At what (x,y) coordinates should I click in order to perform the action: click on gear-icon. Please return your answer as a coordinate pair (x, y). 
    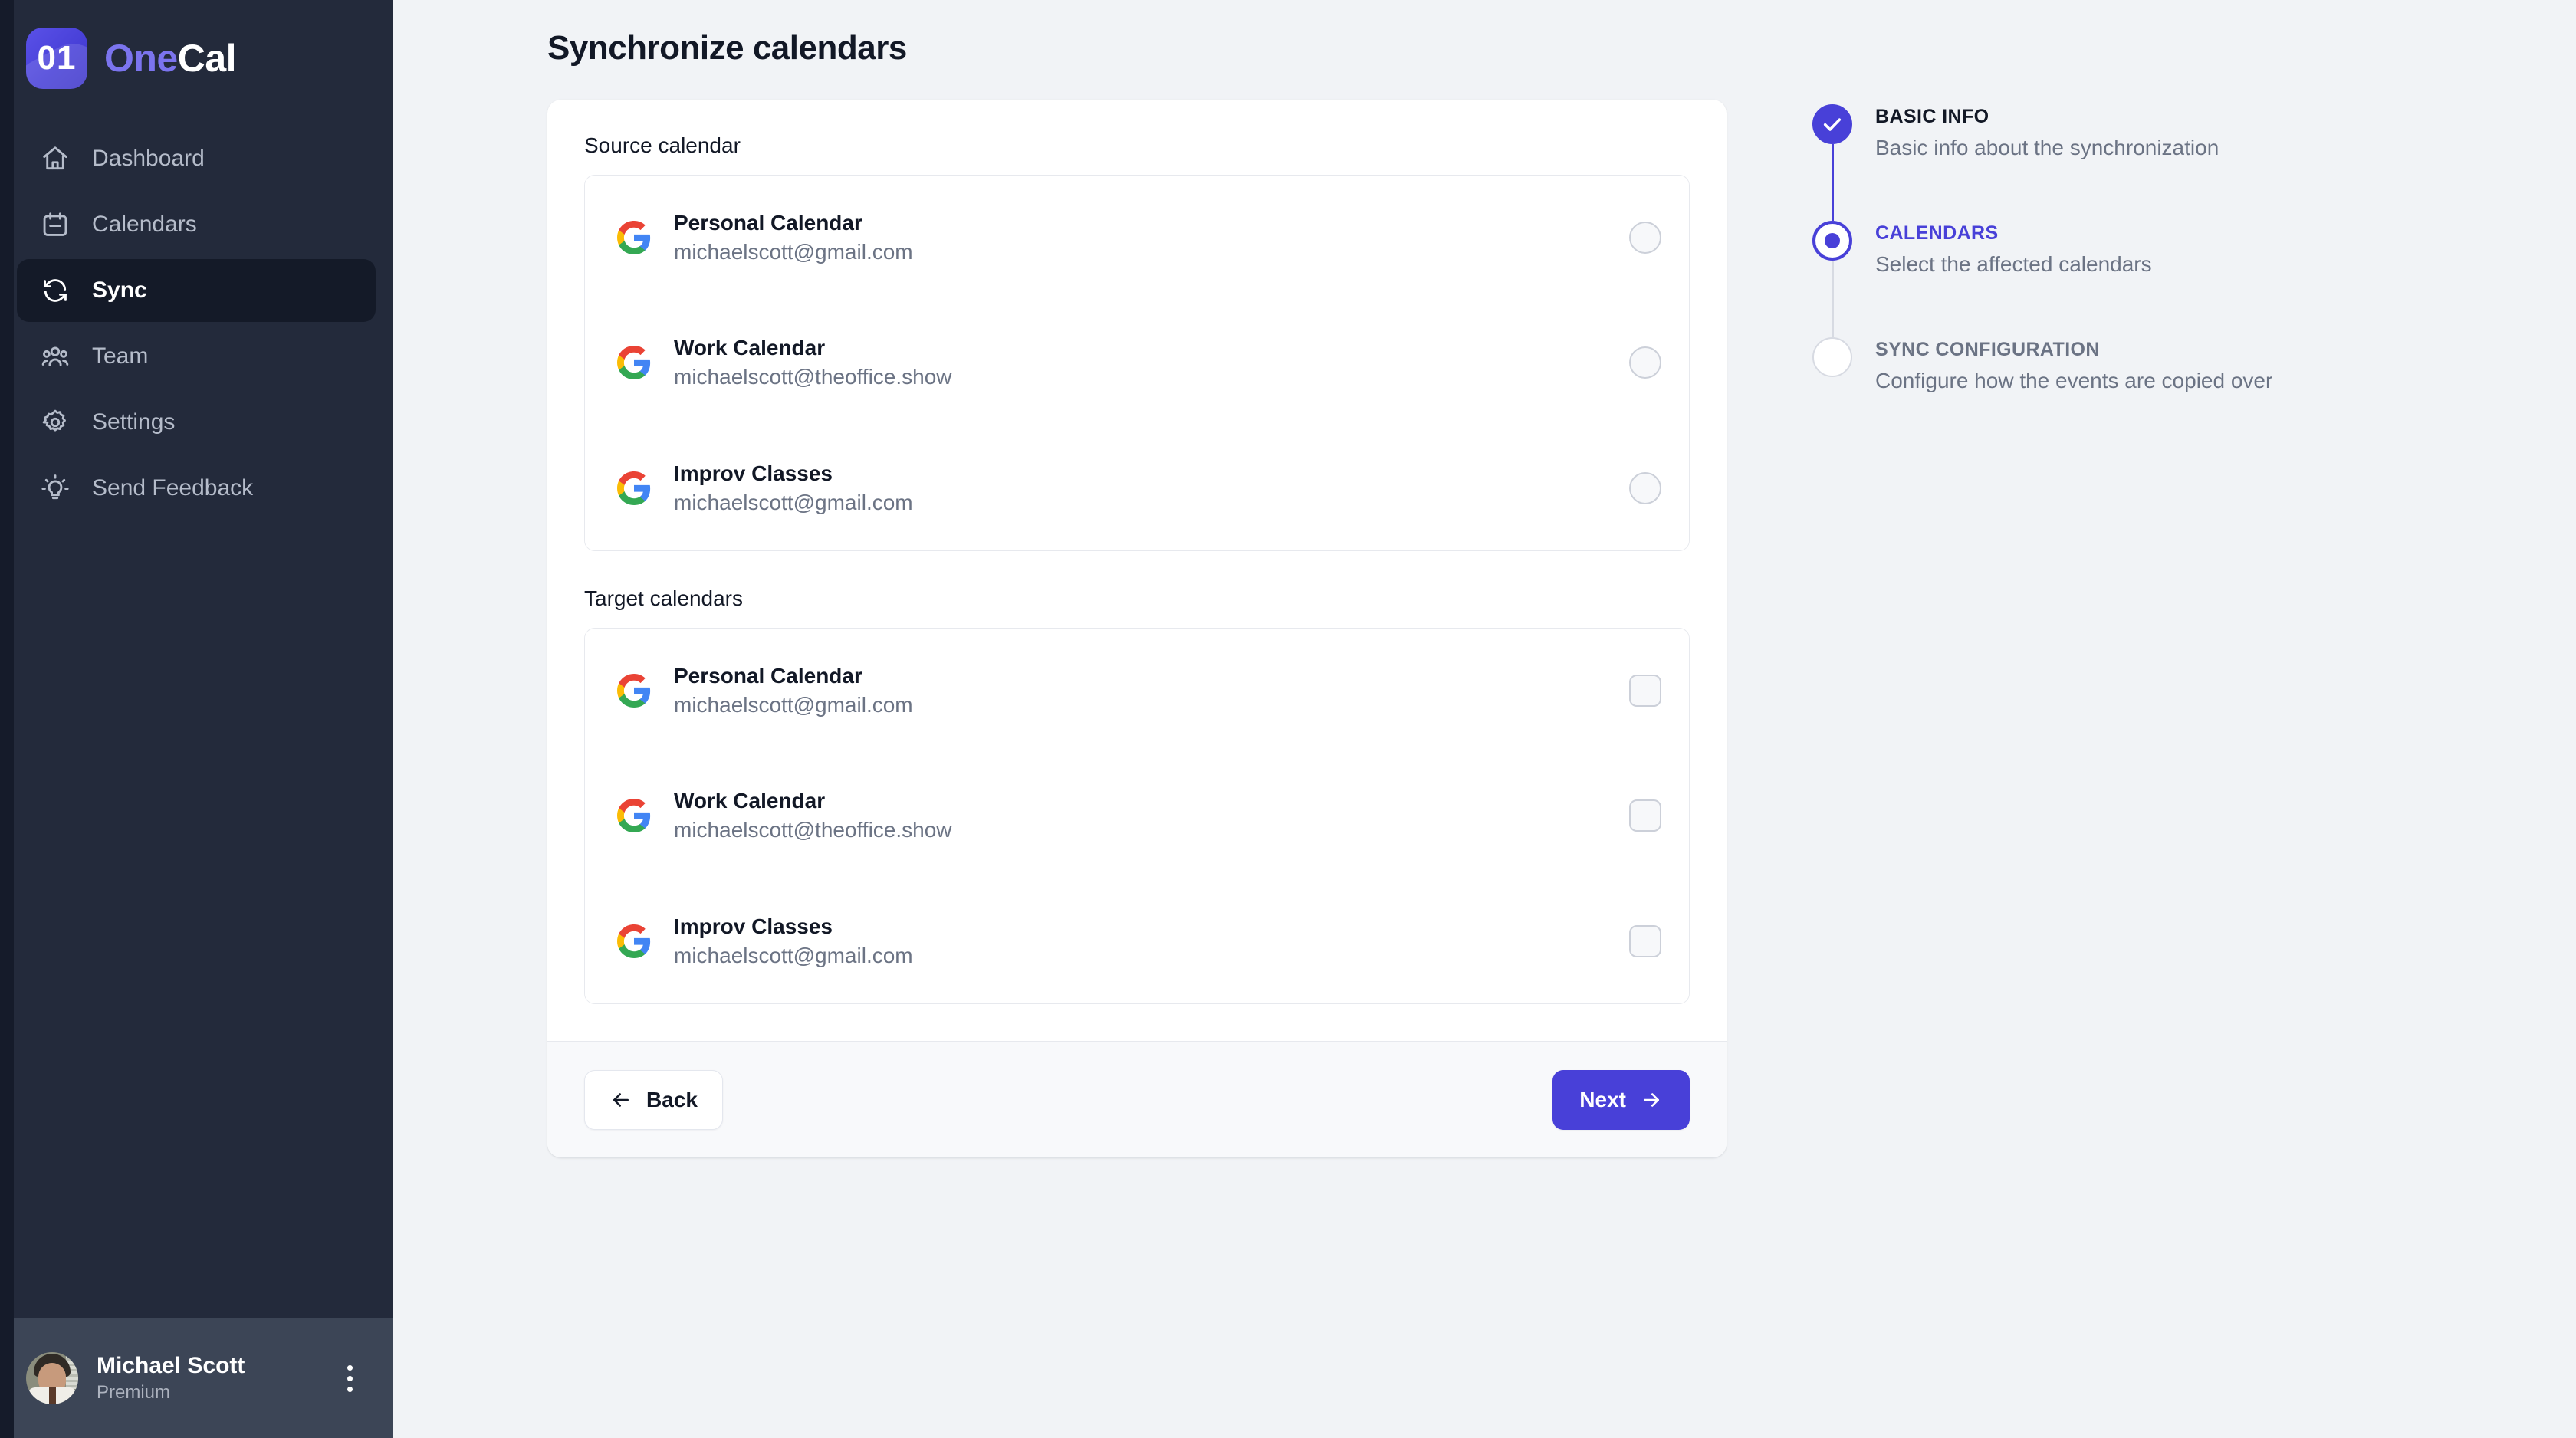
    Looking at the image, I should click on (56, 422).